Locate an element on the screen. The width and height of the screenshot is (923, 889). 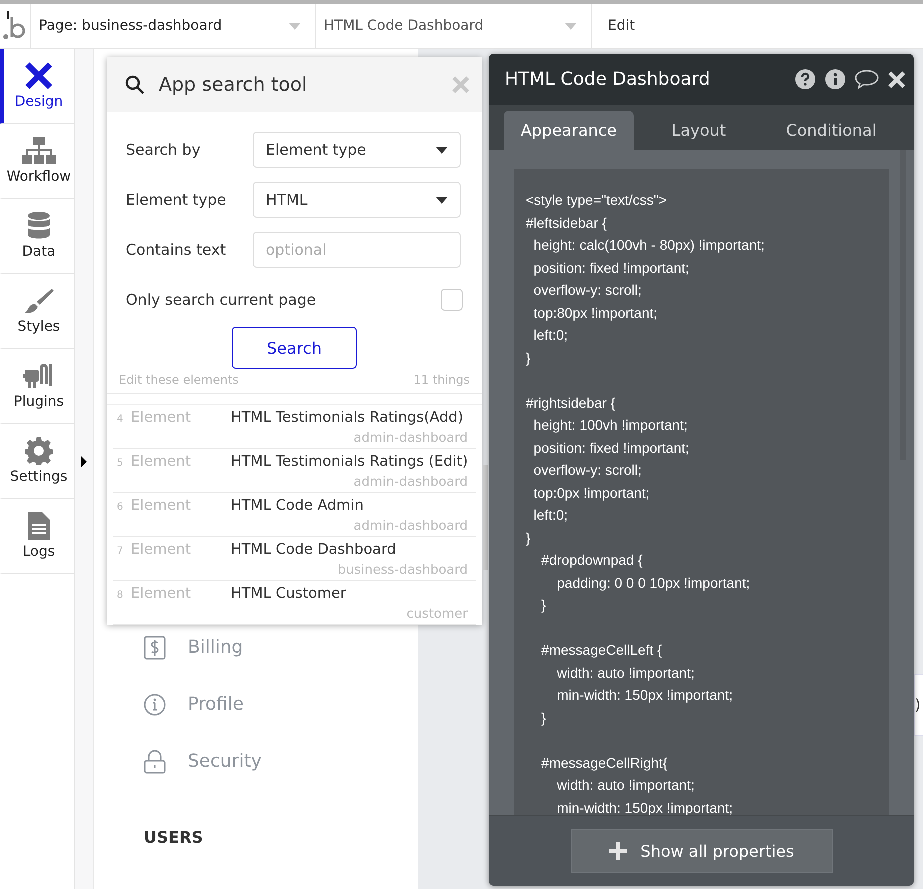
results-count: 11 things is located at coordinates (442, 380).